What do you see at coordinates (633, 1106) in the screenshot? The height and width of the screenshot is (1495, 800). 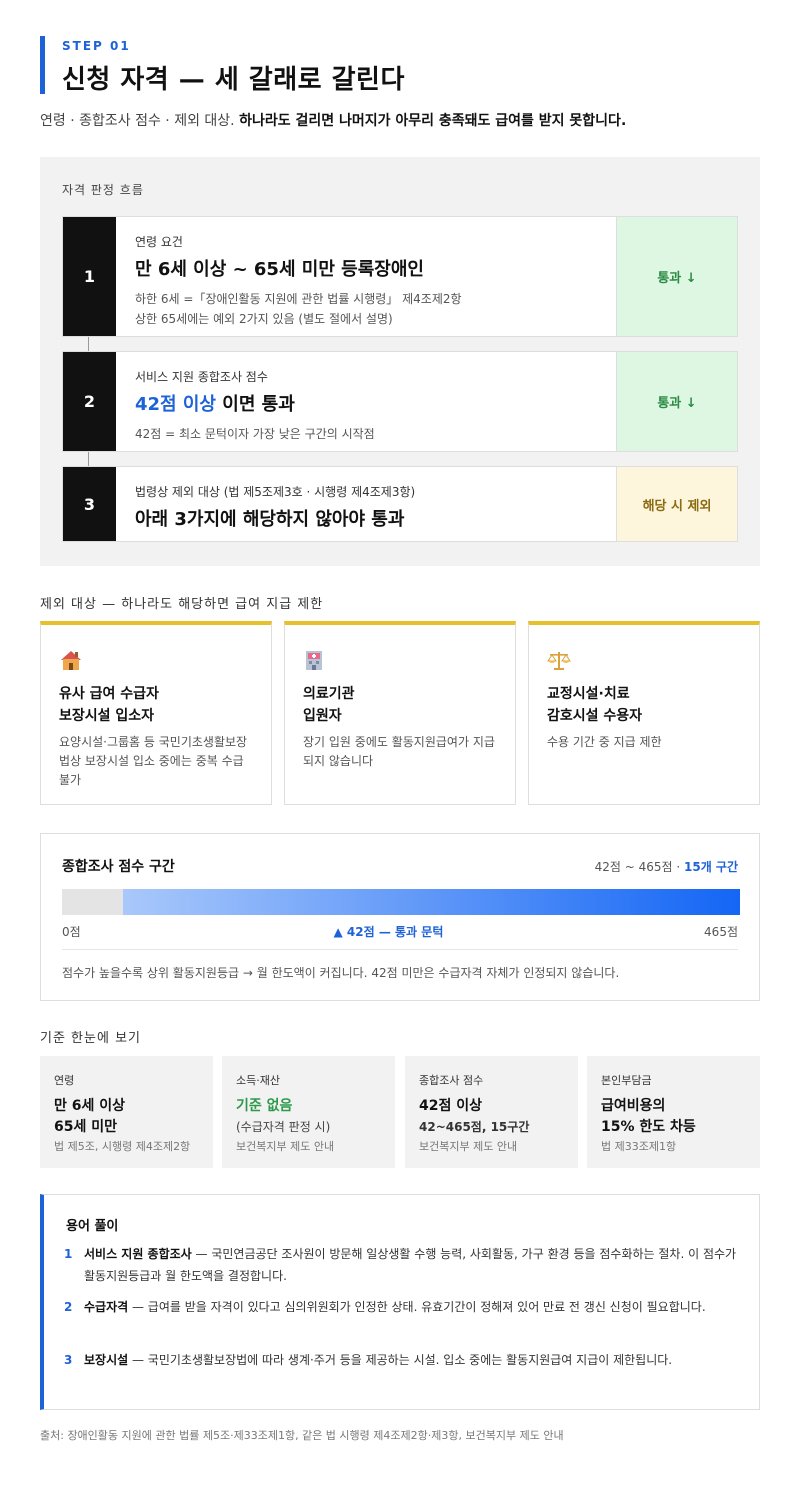 I see `summary-card-value: 급여비용의` at bounding box center [633, 1106].